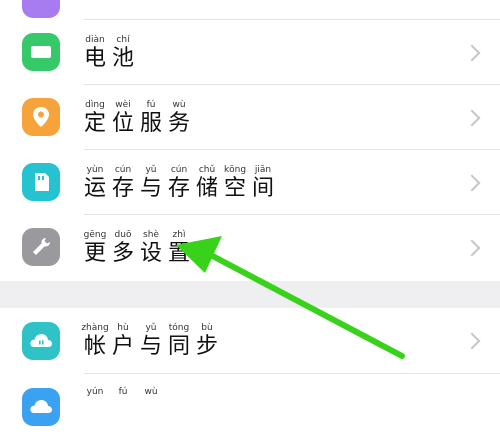 Image resolution: width=500 pixels, height=438 pixels. What do you see at coordinates (41, 117) in the screenshot?
I see `location-pin-icon` at bounding box center [41, 117].